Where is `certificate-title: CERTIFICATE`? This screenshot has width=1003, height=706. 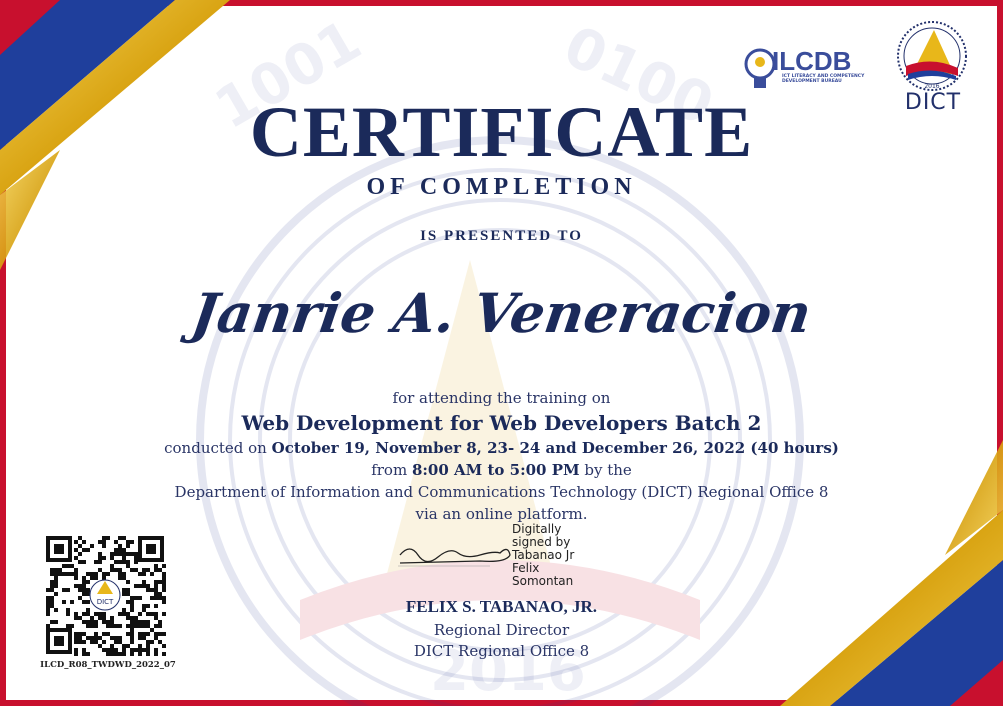
certificate-title: CERTIFICATE is located at coordinates (501, 132).